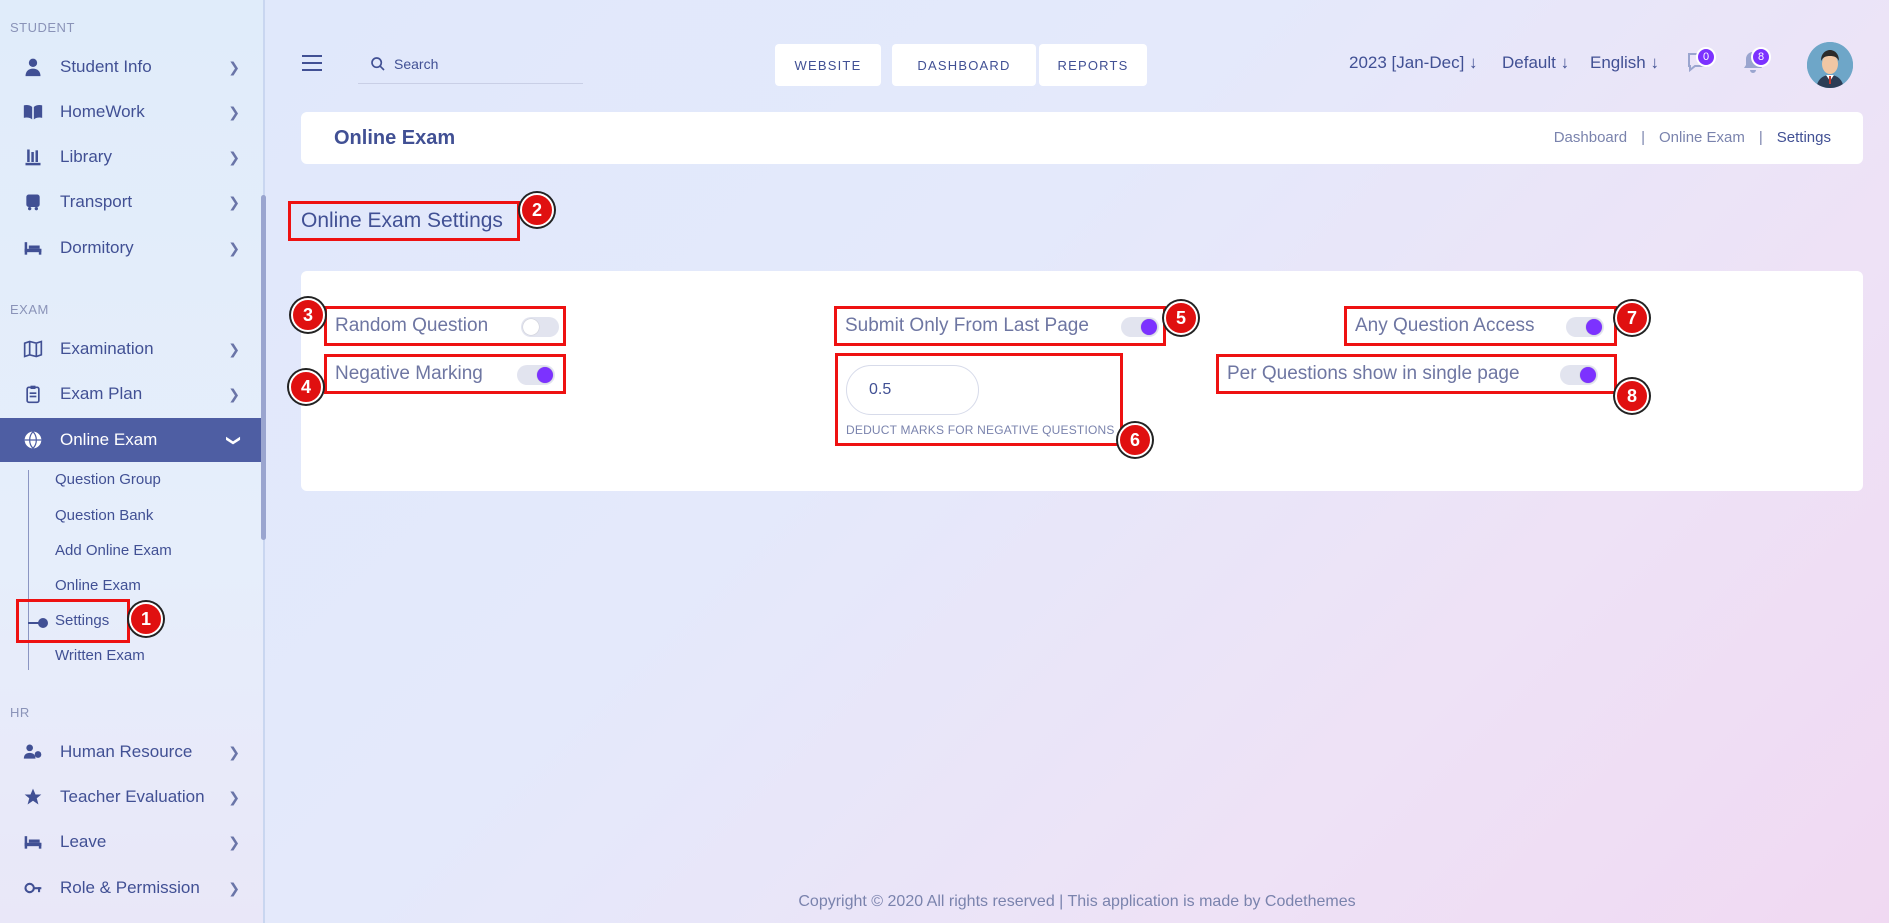 This screenshot has height=923, width=1889. What do you see at coordinates (83, 841) in the screenshot?
I see `sidebar-item-label: Leave` at bounding box center [83, 841].